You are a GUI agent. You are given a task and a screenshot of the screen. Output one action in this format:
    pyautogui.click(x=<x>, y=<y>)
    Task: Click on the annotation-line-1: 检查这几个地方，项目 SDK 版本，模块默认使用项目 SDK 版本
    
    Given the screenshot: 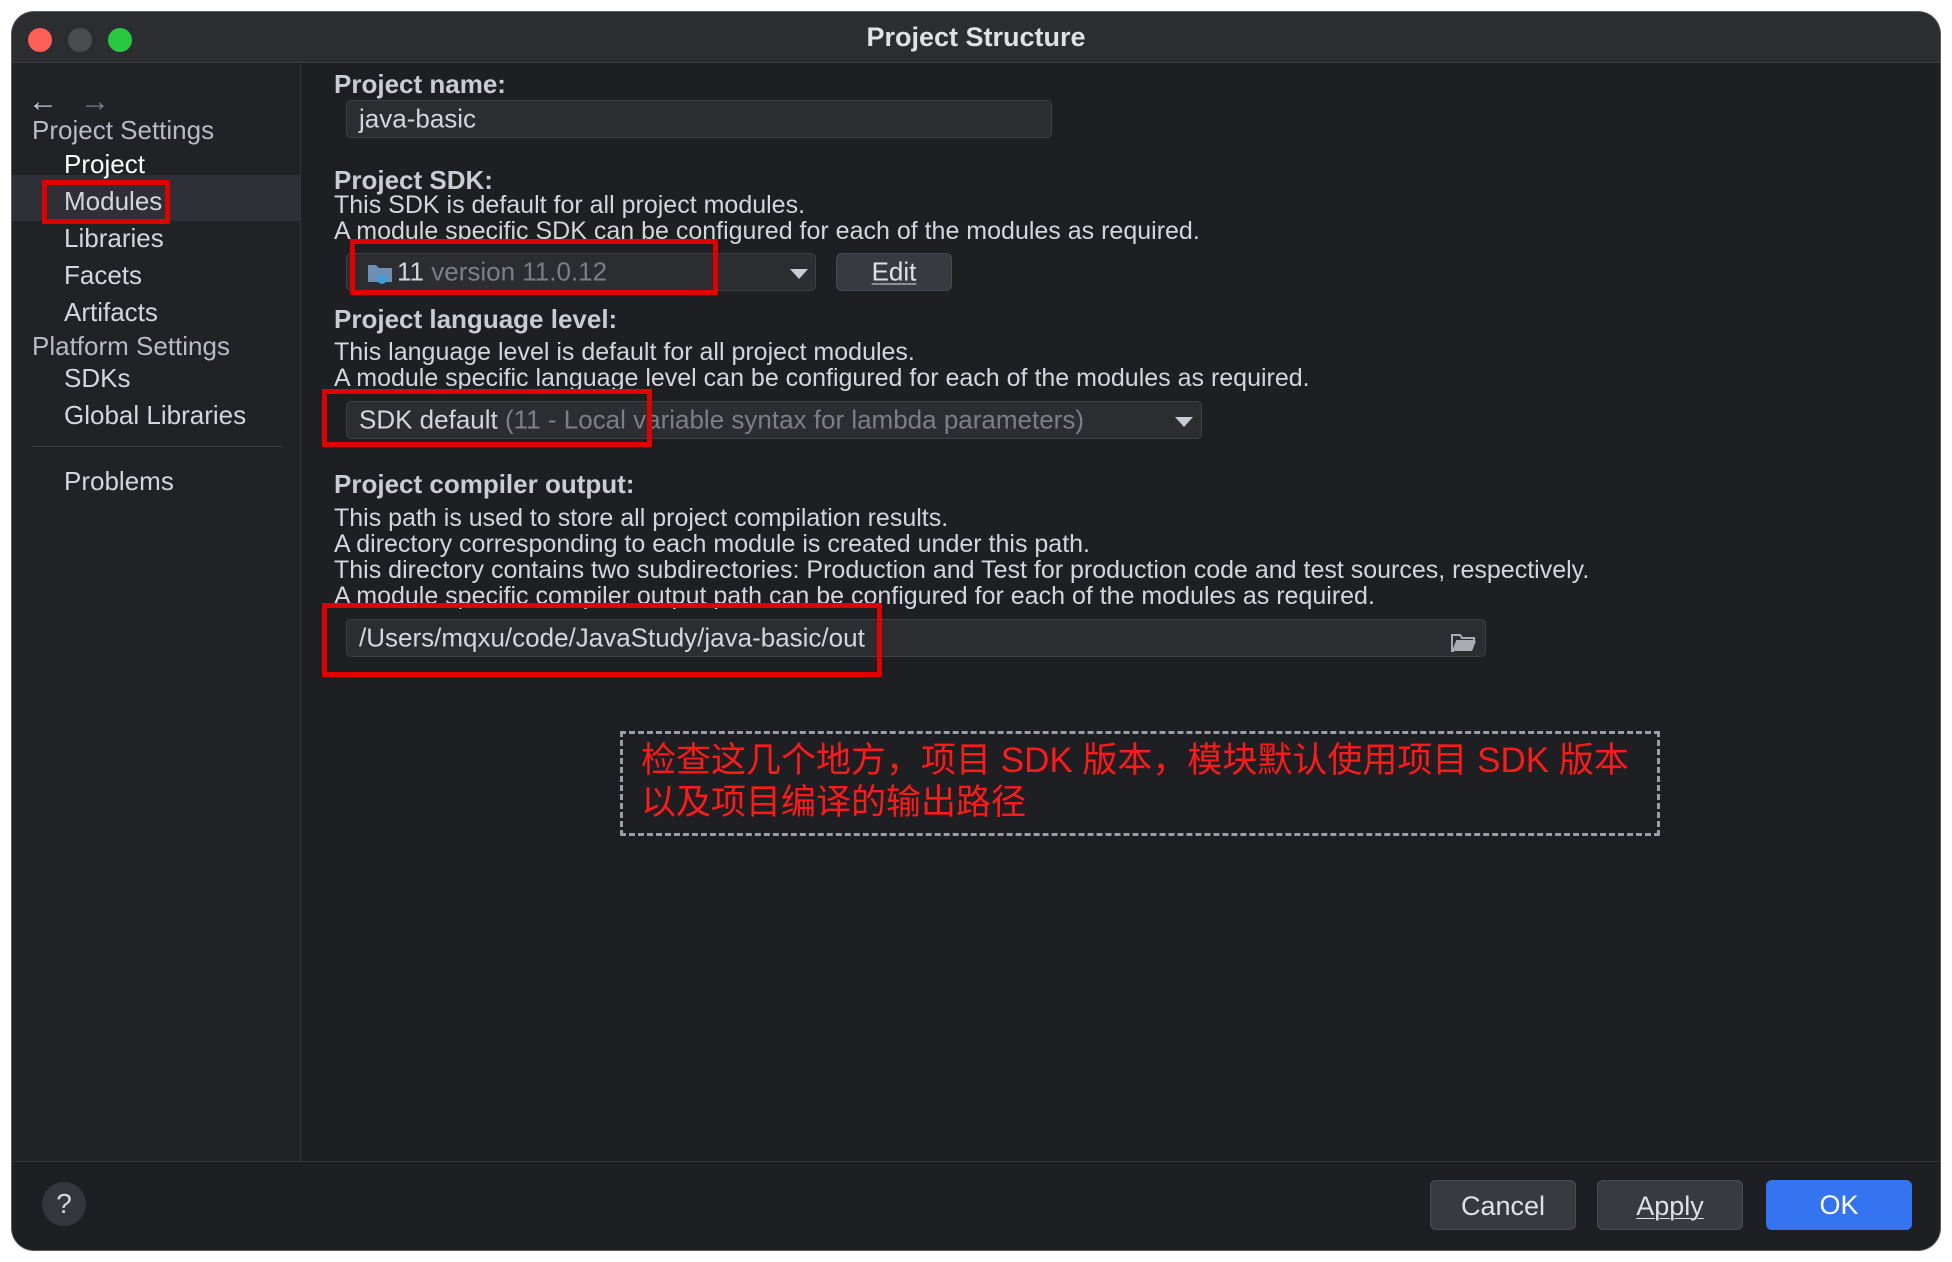 What is the action you would take?
    pyautogui.click(x=1135, y=760)
    